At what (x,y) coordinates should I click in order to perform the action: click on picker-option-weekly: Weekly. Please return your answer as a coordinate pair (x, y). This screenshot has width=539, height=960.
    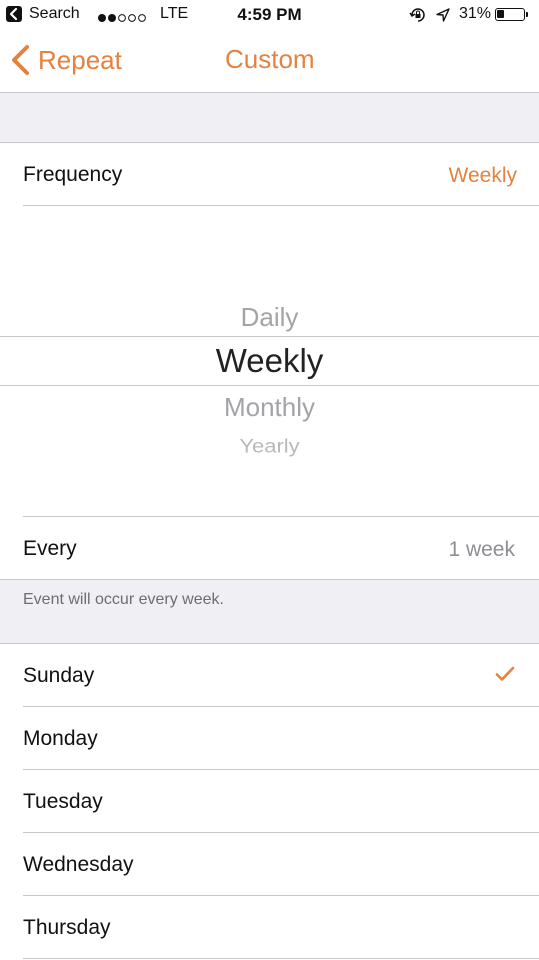
    Looking at the image, I should click on (269, 361).